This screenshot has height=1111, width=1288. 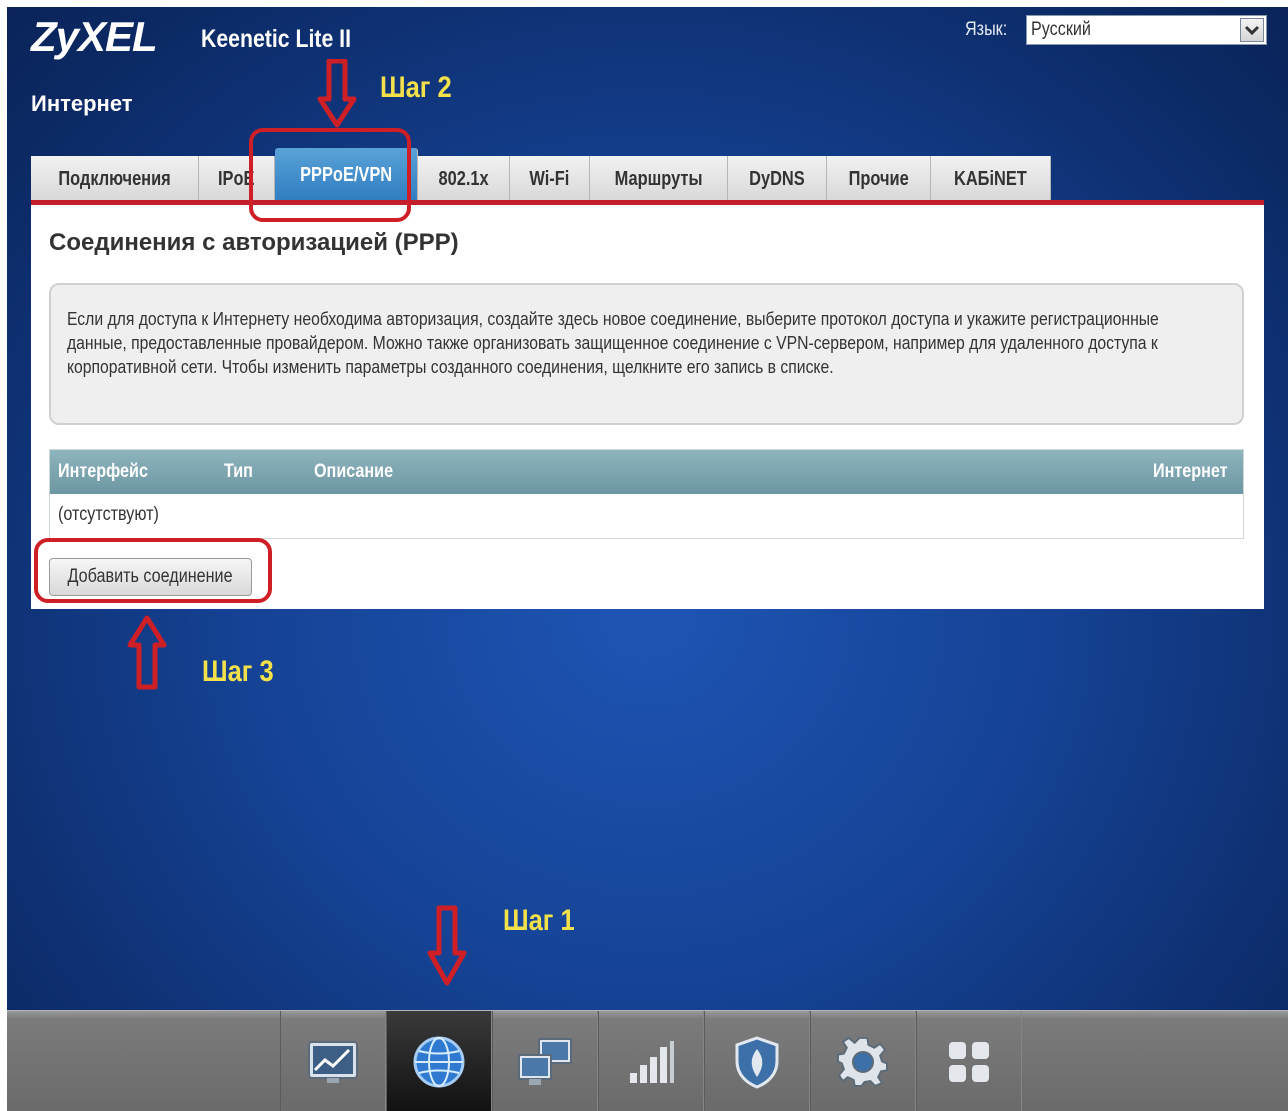 I want to click on globe-icon, so click(x=439, y=1061).